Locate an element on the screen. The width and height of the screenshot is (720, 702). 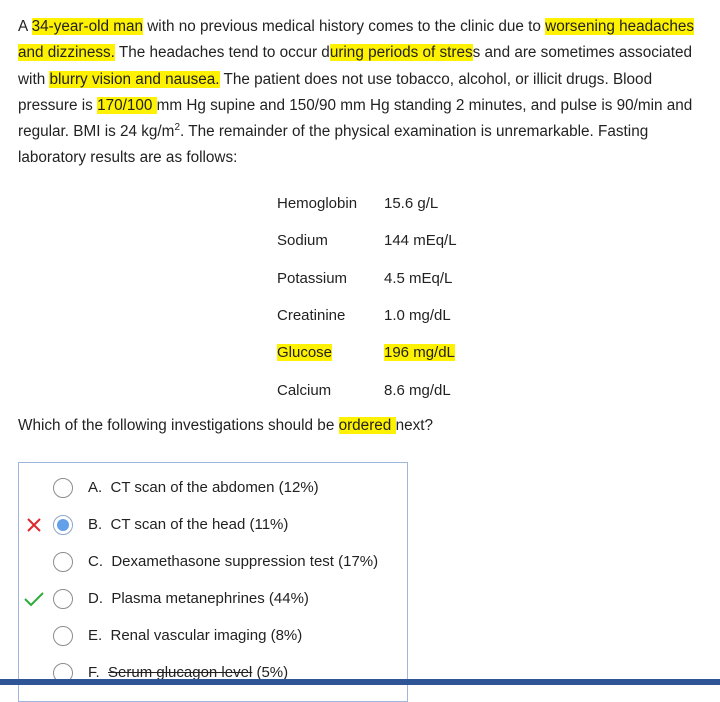
radio-selected-dot is located at coordinates (63, 524).